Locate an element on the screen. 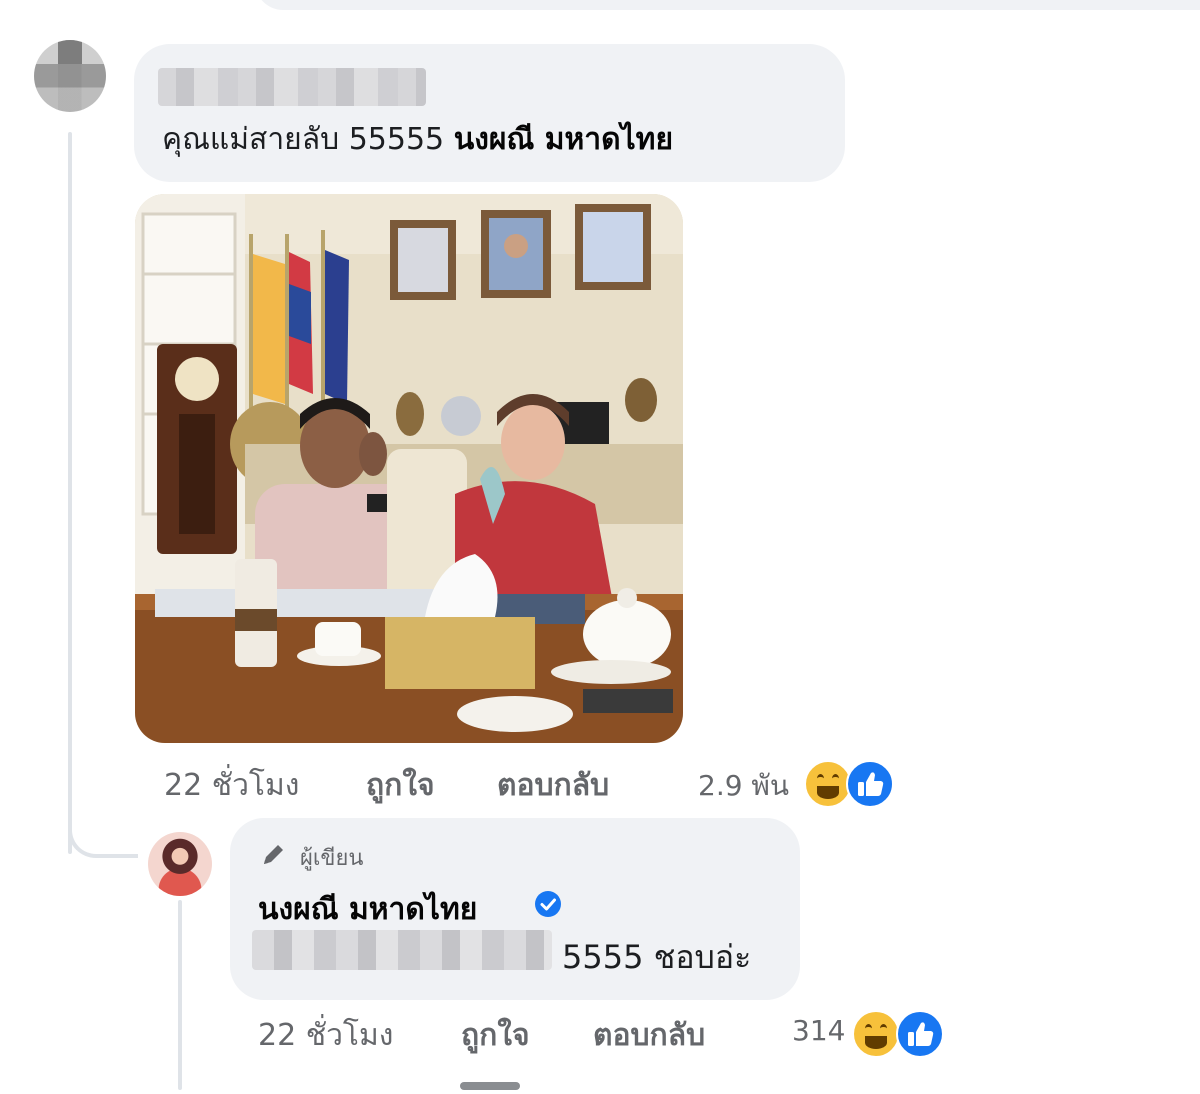 The height and width of the screenshot is (1094, 1200). reply-text-blurred is located at coordinates (402, 950).